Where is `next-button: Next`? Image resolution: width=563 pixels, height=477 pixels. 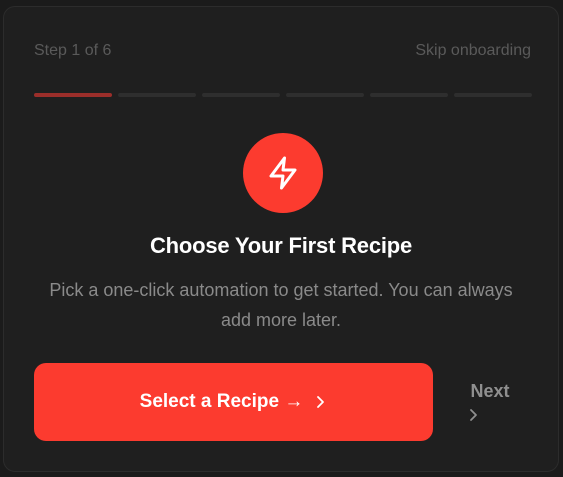
next-button: Next is located at coordinates (490, 401).